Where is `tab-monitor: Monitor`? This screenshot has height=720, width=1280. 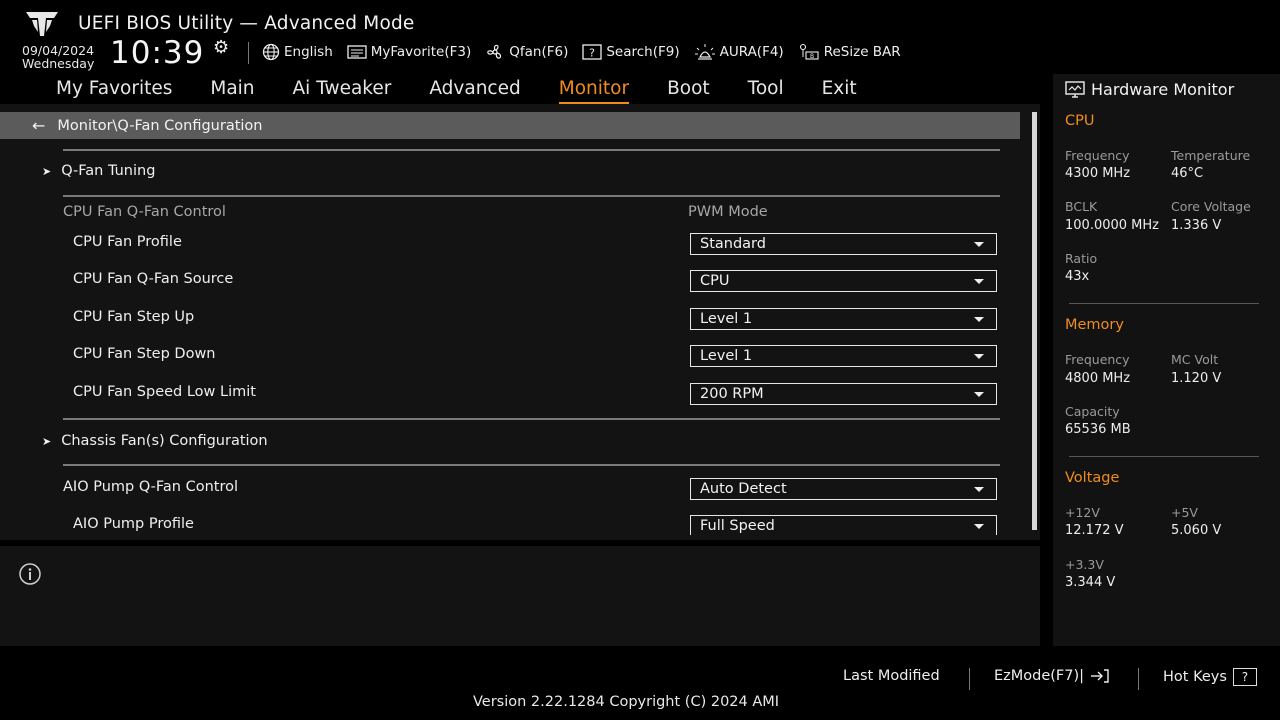
tab-monitor: Monitor is located at coordinates (594, 91).